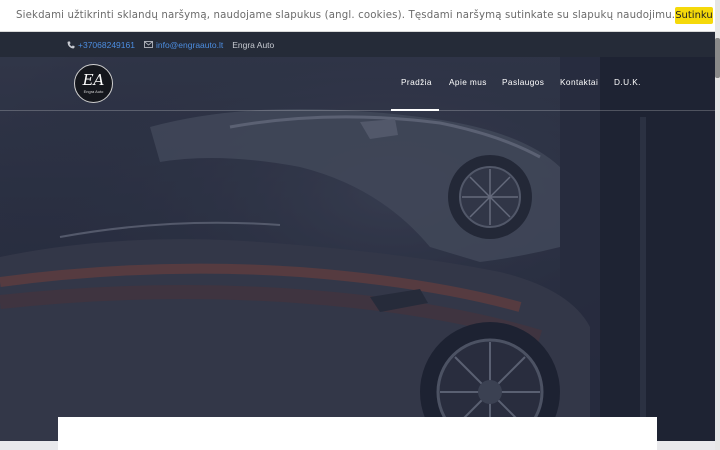 The image size is (720, 450). I want to click on company-name: Engra Auto, so click(253, 45).